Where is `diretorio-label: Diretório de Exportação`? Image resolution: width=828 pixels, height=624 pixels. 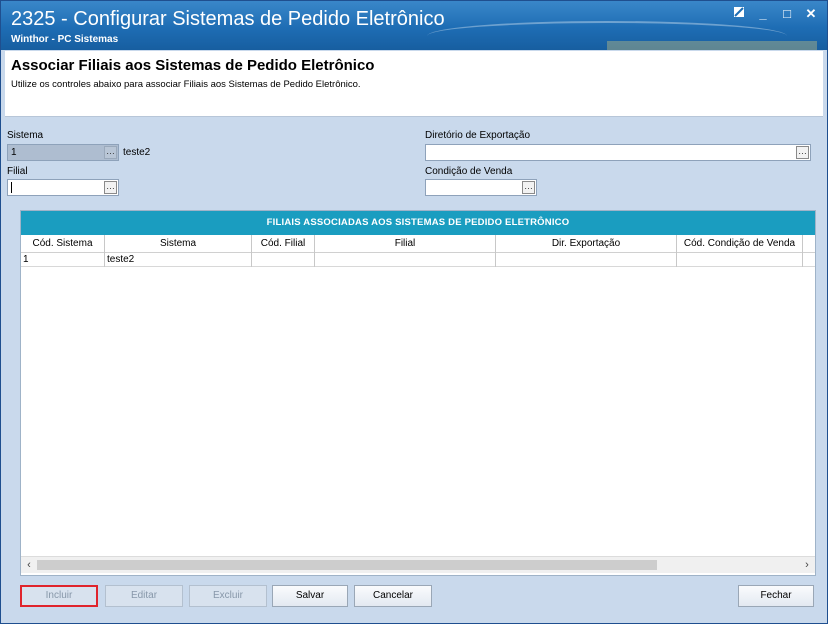
diretorio-label: Diretório de Exportação is located at coordinates (478, 135).